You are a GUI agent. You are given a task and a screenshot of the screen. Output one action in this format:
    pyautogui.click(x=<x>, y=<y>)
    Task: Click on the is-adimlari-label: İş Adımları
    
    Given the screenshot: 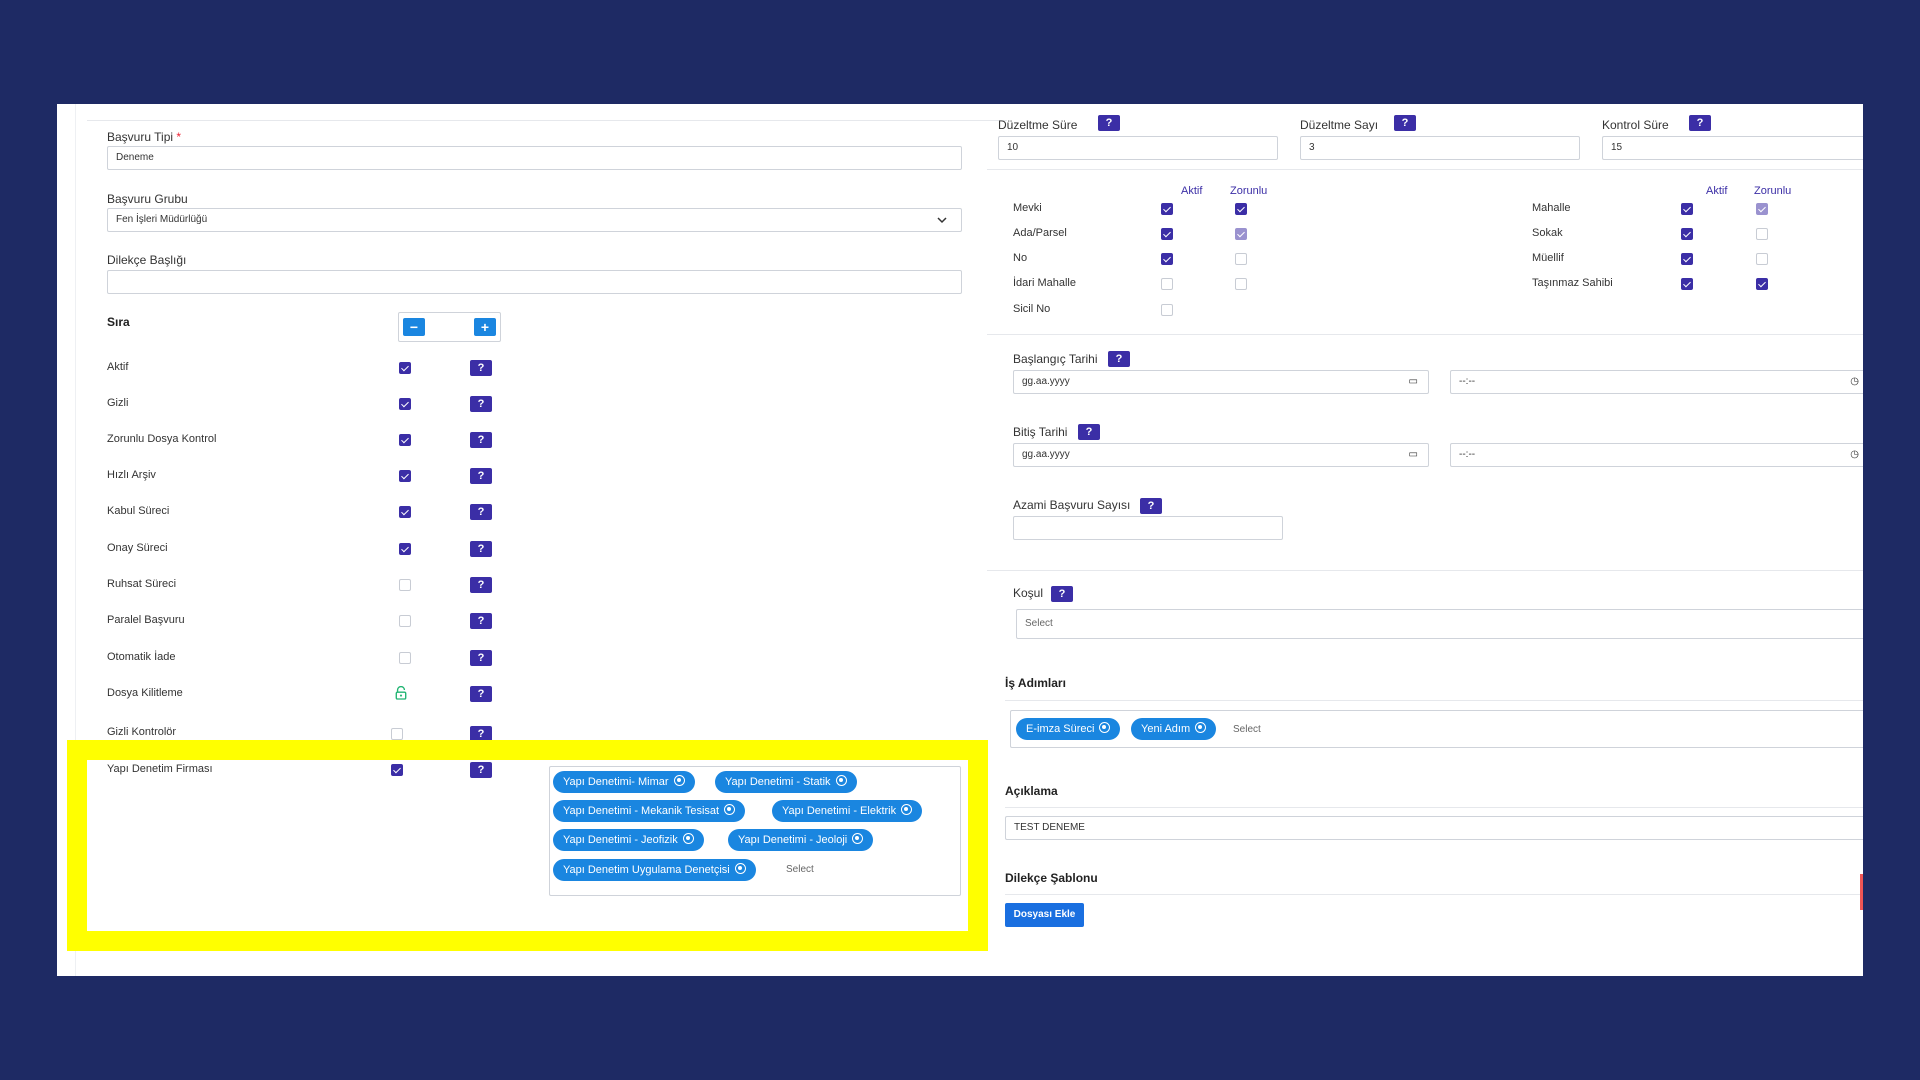 What is the action you would take?
    pyautogui.click(x=1035, y=683)
    